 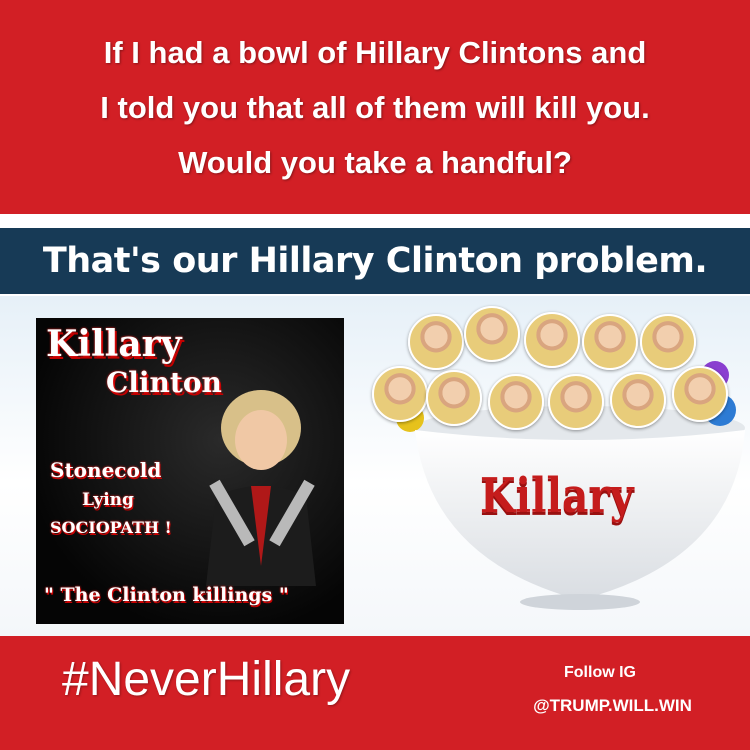 I want to click on poster-line-stonecold: Stonecold, so click(x=106, y=470).